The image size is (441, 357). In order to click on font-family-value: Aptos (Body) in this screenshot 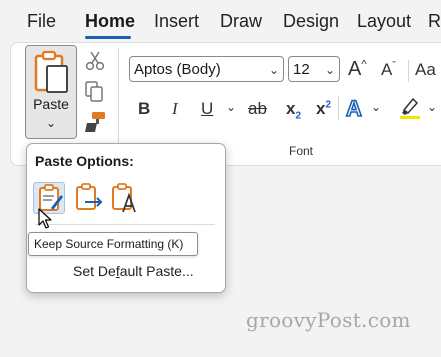, I will do `click(177, 69)`.